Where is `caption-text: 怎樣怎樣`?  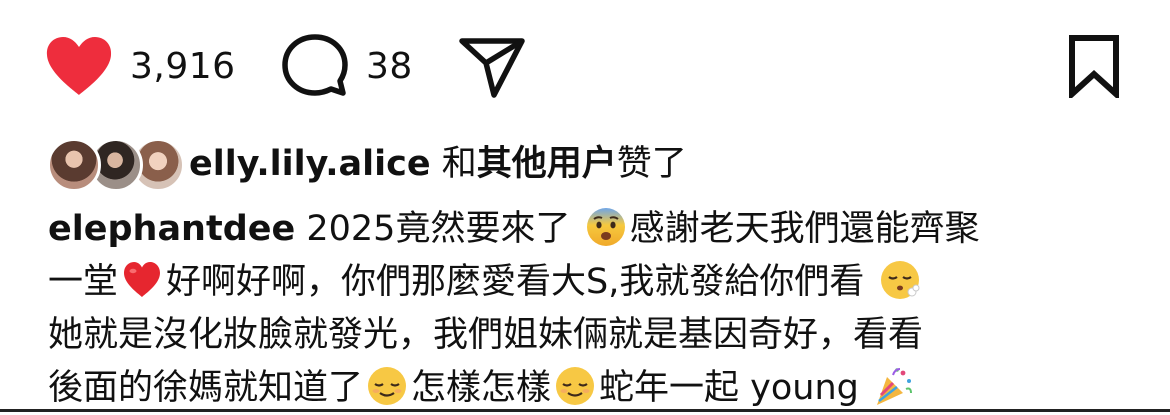
caption-text: 怎樣怎樣 is located at coordinates (481, 388).